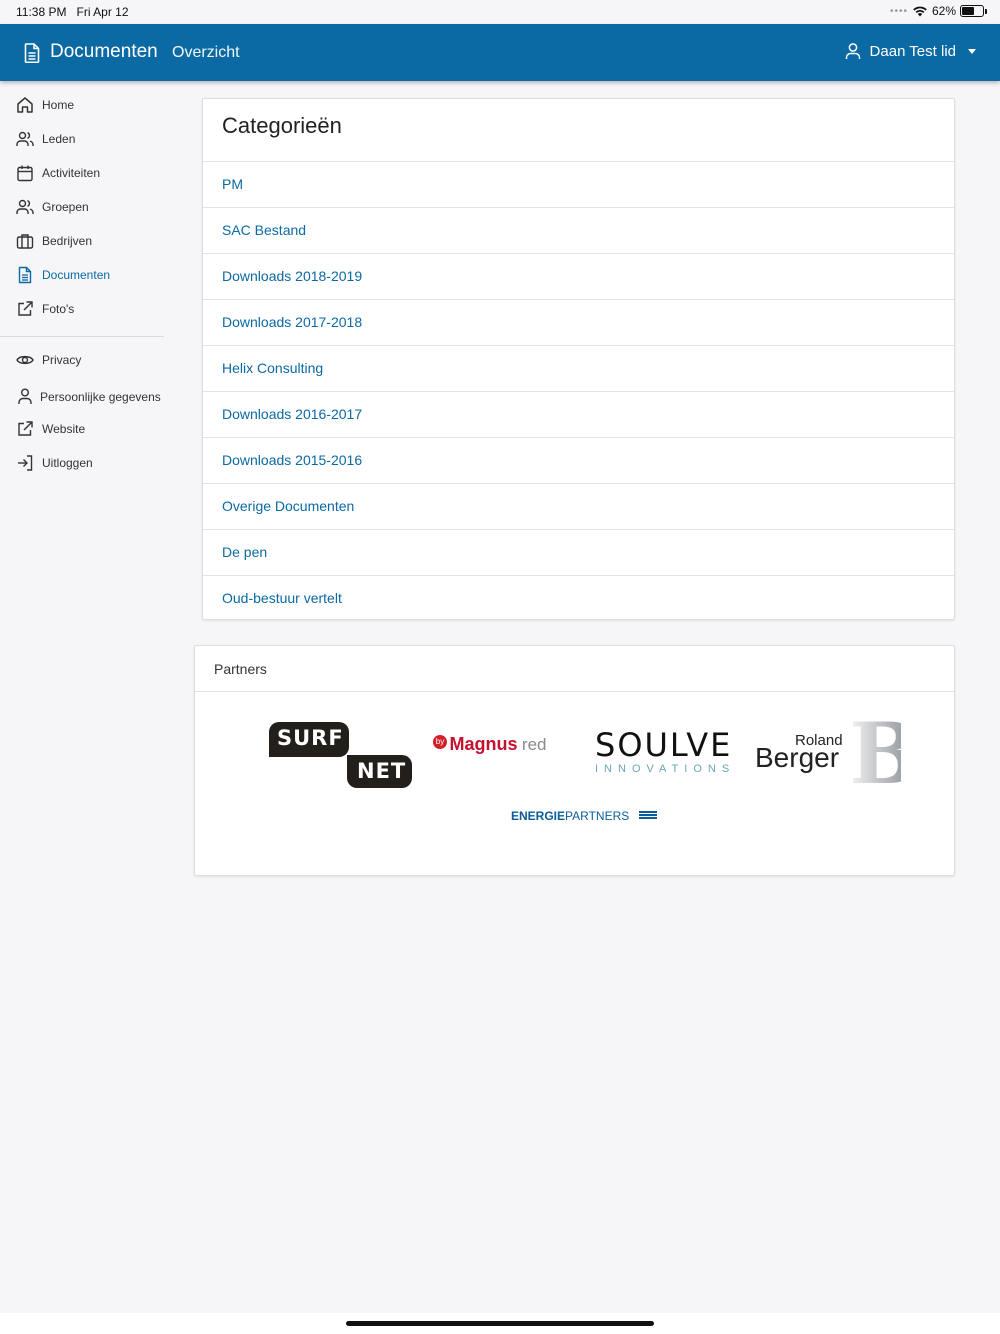 The width and height of the screenshot is (1000, 1334). I want to click on surfnet-logo-text-bottom: NET, so click(382, 771).